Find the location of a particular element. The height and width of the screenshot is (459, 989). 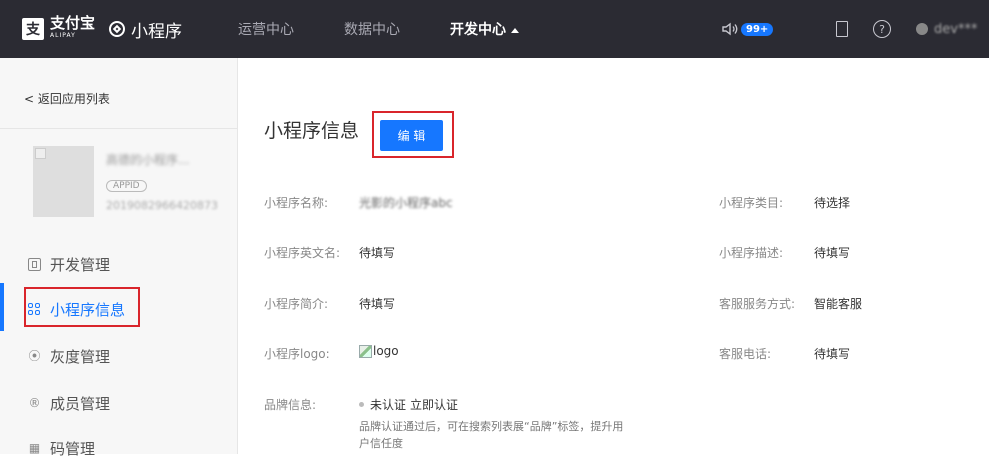

document-icon is located at coordinates (842, 29).